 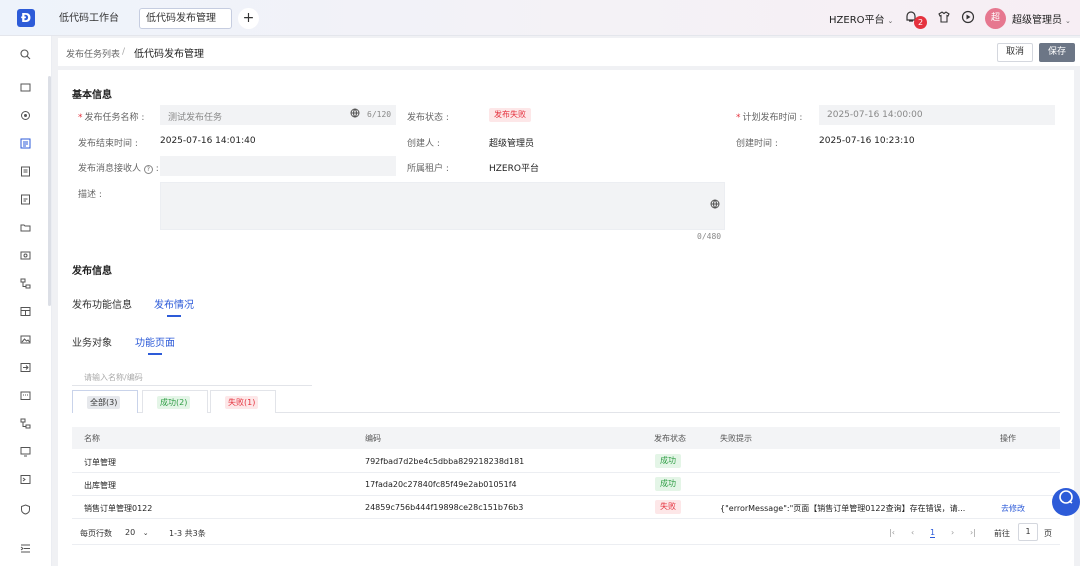 I want to click on search-input: 请输入名称/编码, so click(x=192, y=376).